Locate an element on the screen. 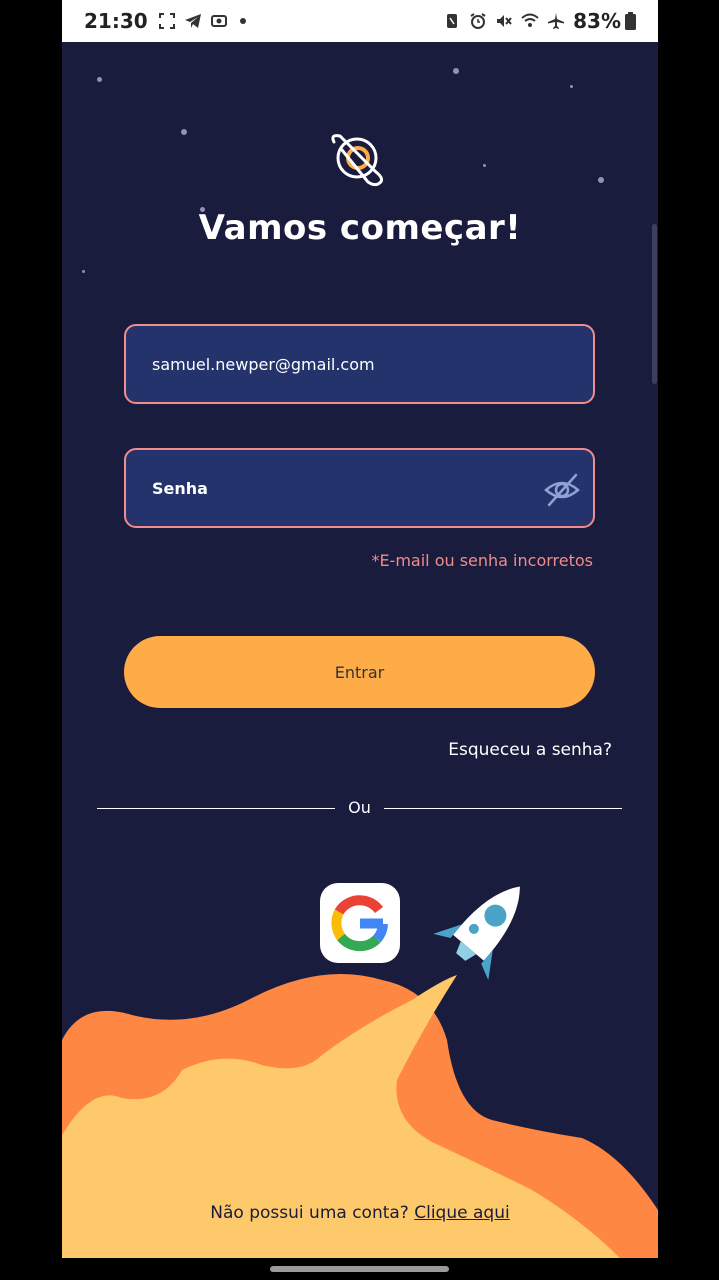 The height and width of the screenshot is (1280, 719). status-left-icons is located at coordinates (202, 21).